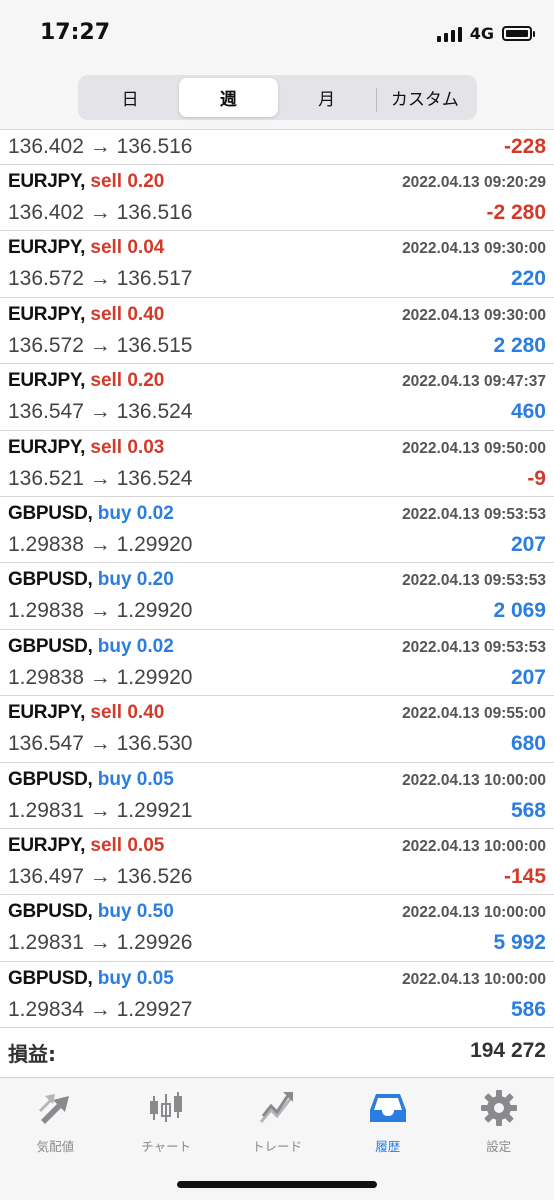  What do you see at coordinates (277, 148) in the screenshot?
I see `trade-row-partial: 136.402 → 136.516 -228` at bounding box center [277, 148].